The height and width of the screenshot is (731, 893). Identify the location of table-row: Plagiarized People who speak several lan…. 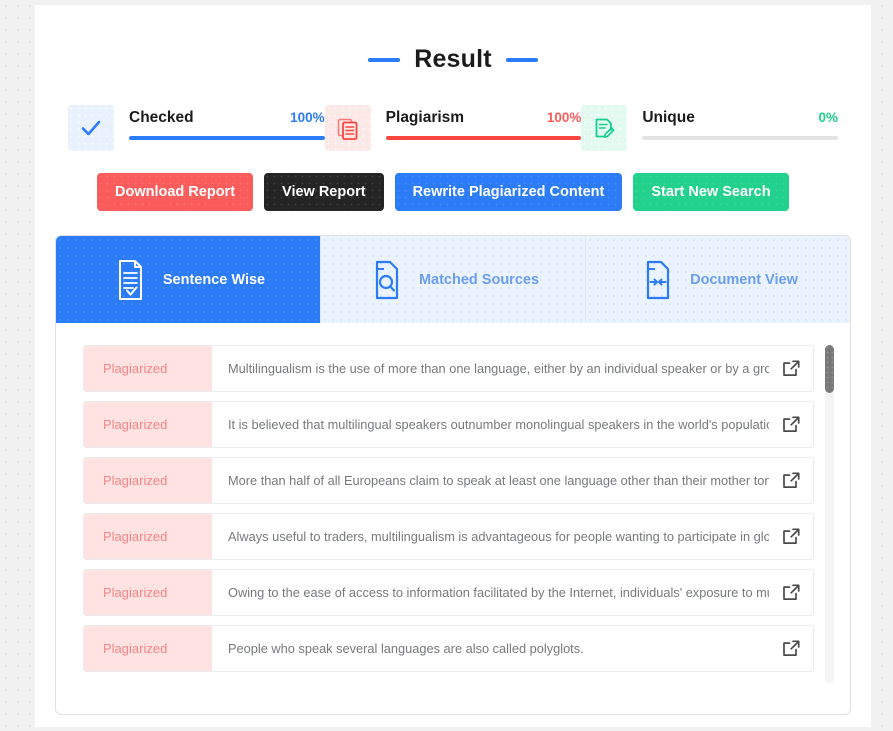
(448, 648).